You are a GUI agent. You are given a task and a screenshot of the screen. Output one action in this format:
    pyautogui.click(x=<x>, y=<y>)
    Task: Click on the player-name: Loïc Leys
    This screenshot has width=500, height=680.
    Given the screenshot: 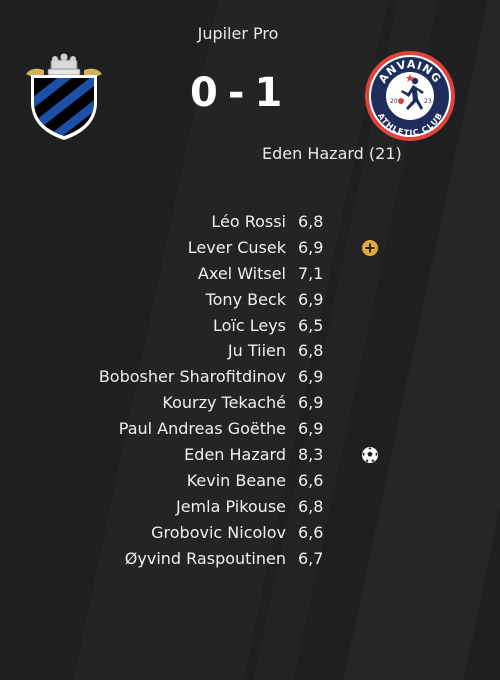 What is the action you would take?
    pyautogui.click(x=249, y=325)
    